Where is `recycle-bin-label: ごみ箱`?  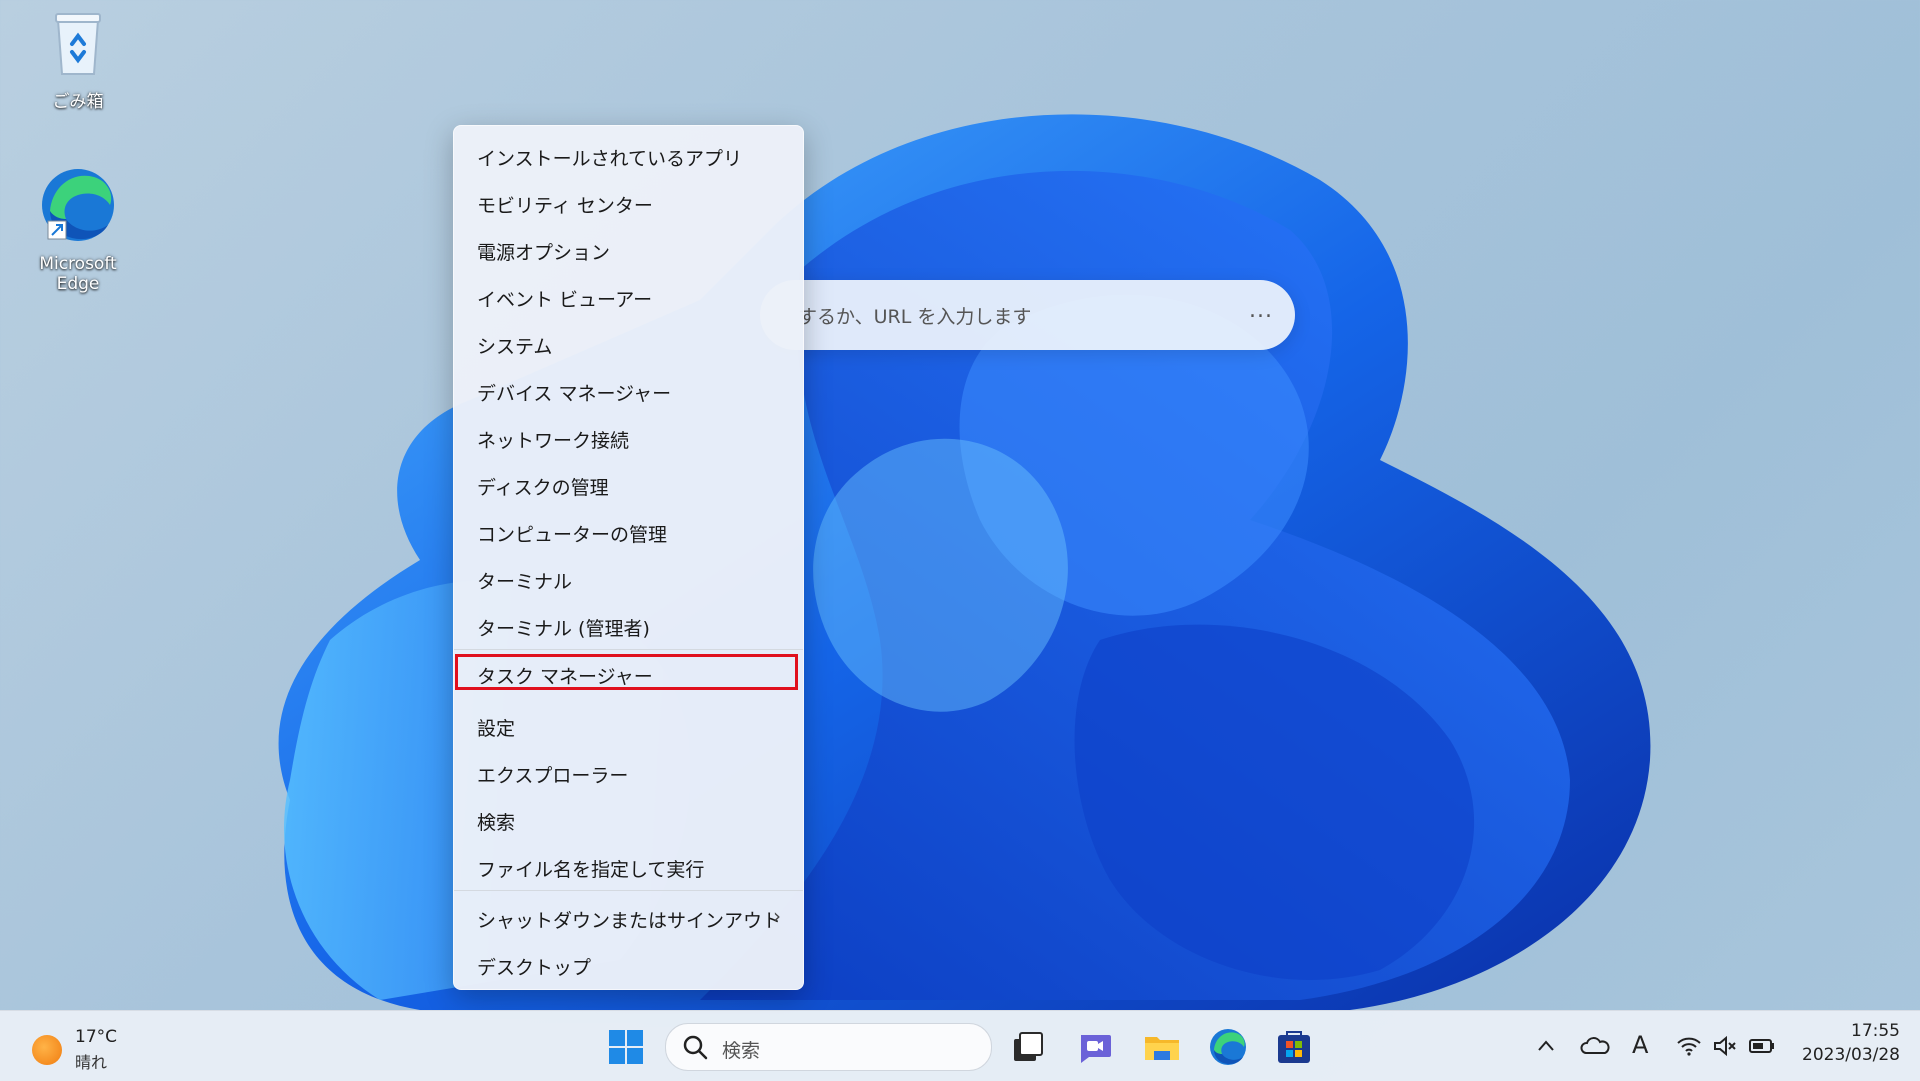 recycle-bin-label: ごみ箱 is located at coordinates (78, 102).